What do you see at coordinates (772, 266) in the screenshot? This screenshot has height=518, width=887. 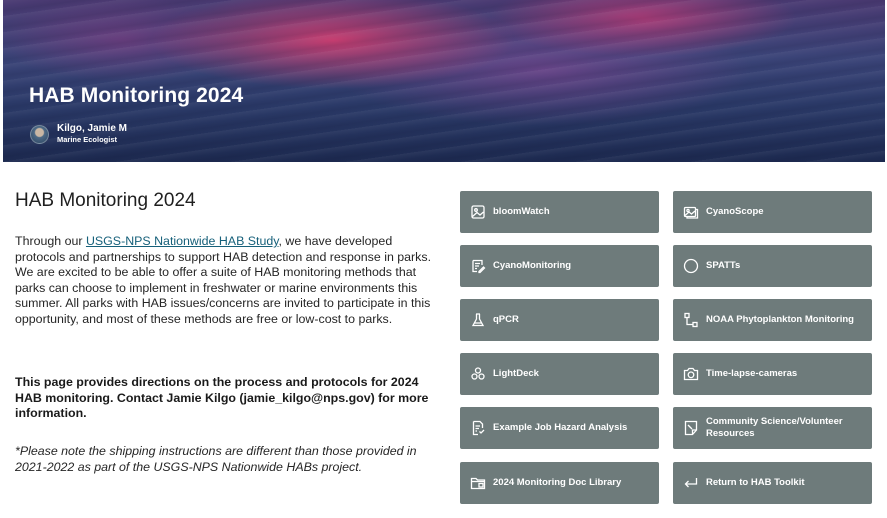 I see `spatts-button: SPATTs` at bounding box center [772, 266].